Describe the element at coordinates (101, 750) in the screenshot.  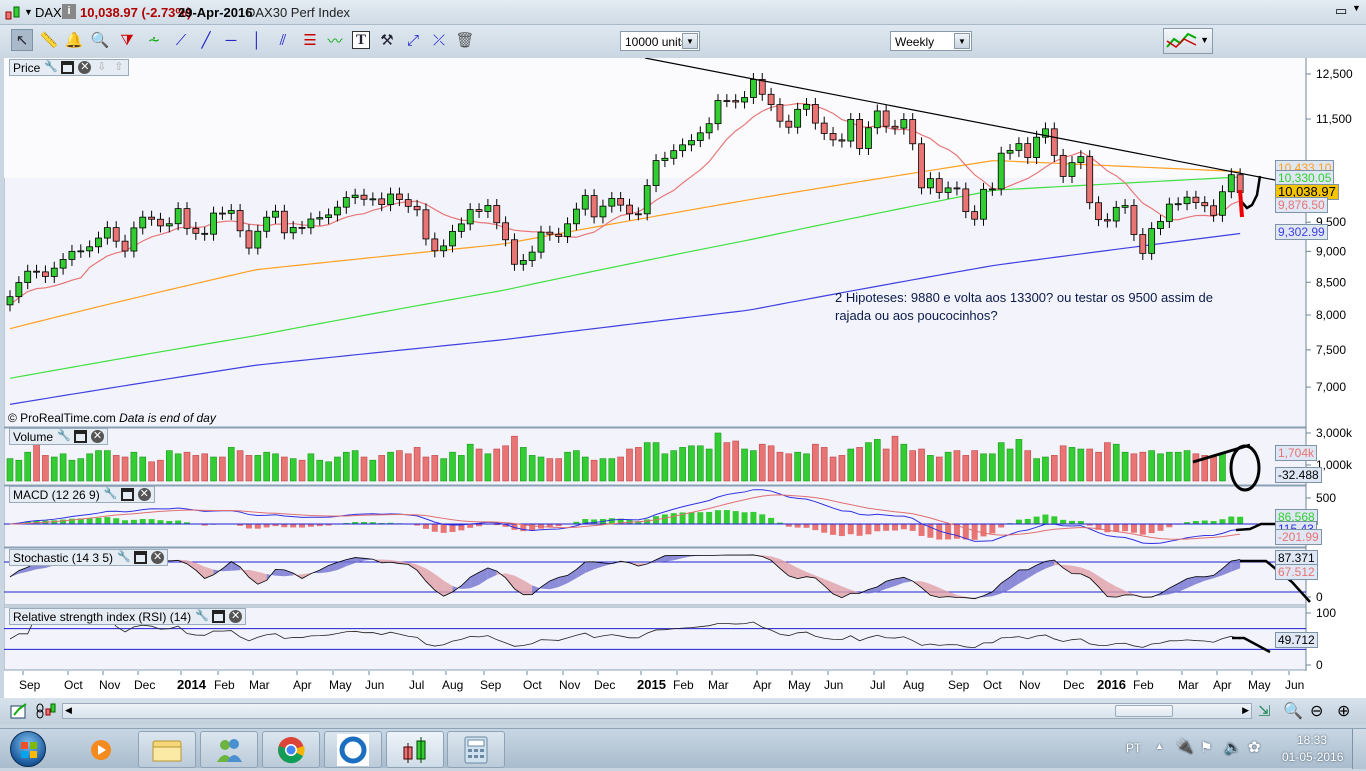
I see `taskbar-media-player` at that location.